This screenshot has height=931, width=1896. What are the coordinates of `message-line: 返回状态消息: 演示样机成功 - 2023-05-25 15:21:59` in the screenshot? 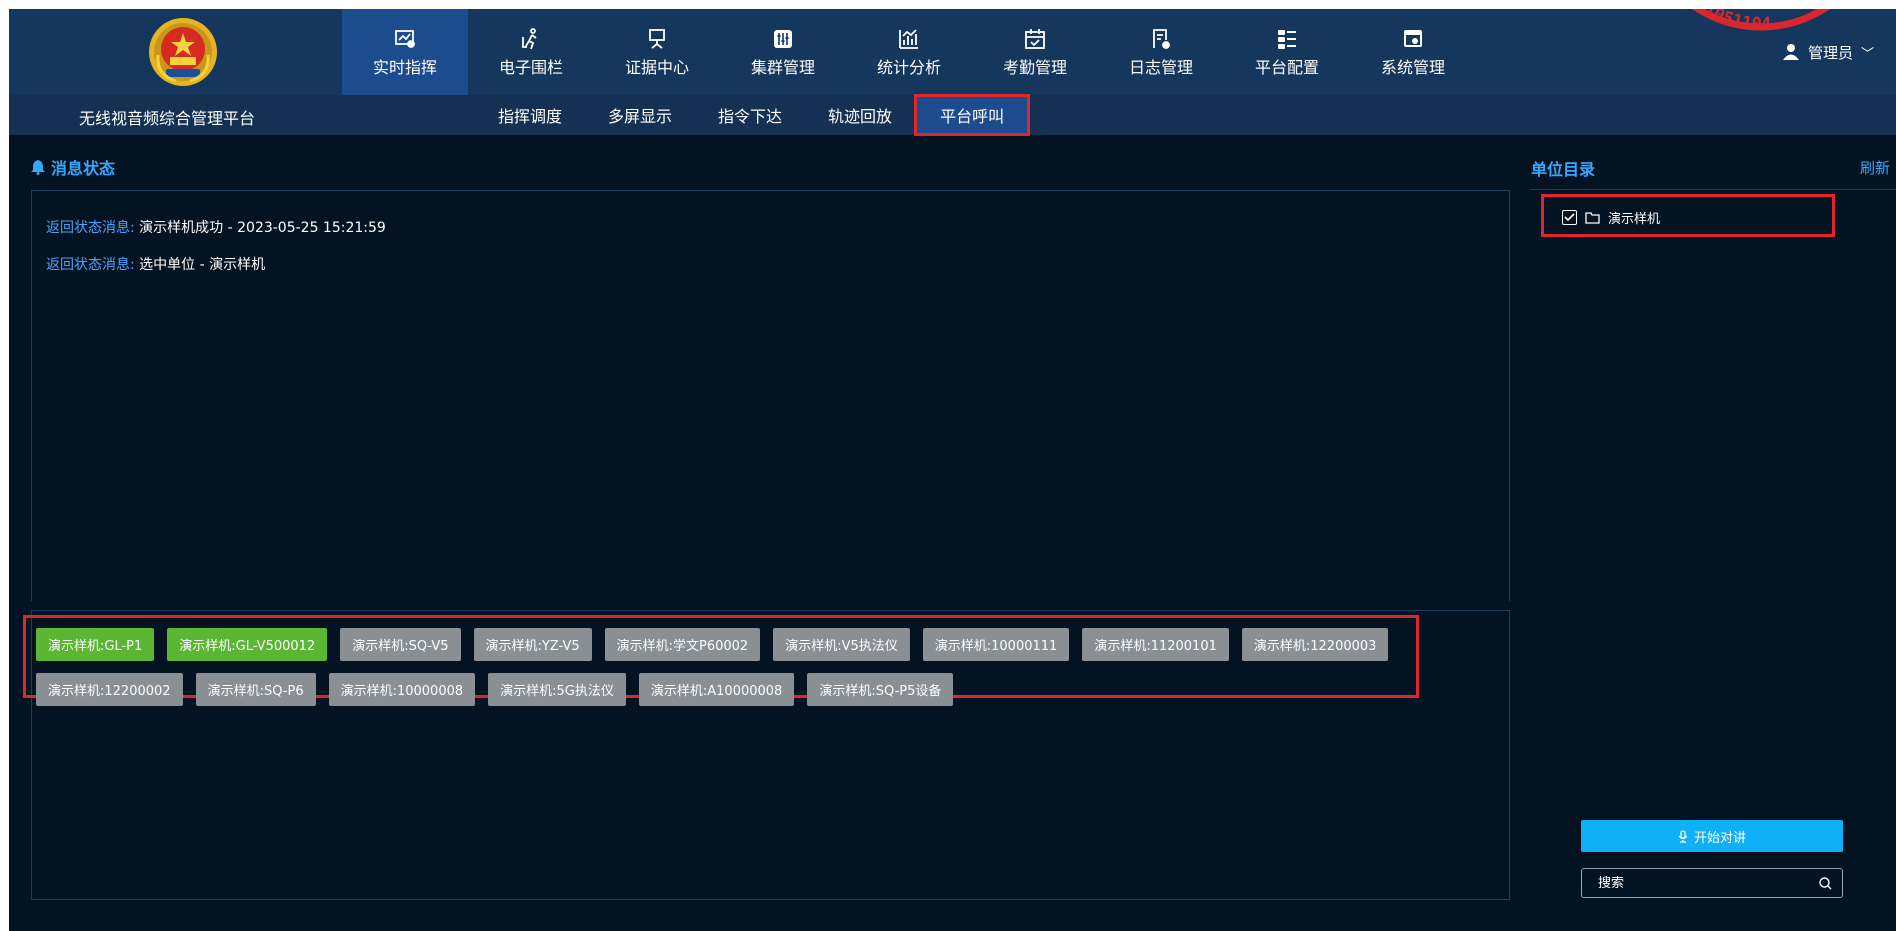 It's located at (216, 227).